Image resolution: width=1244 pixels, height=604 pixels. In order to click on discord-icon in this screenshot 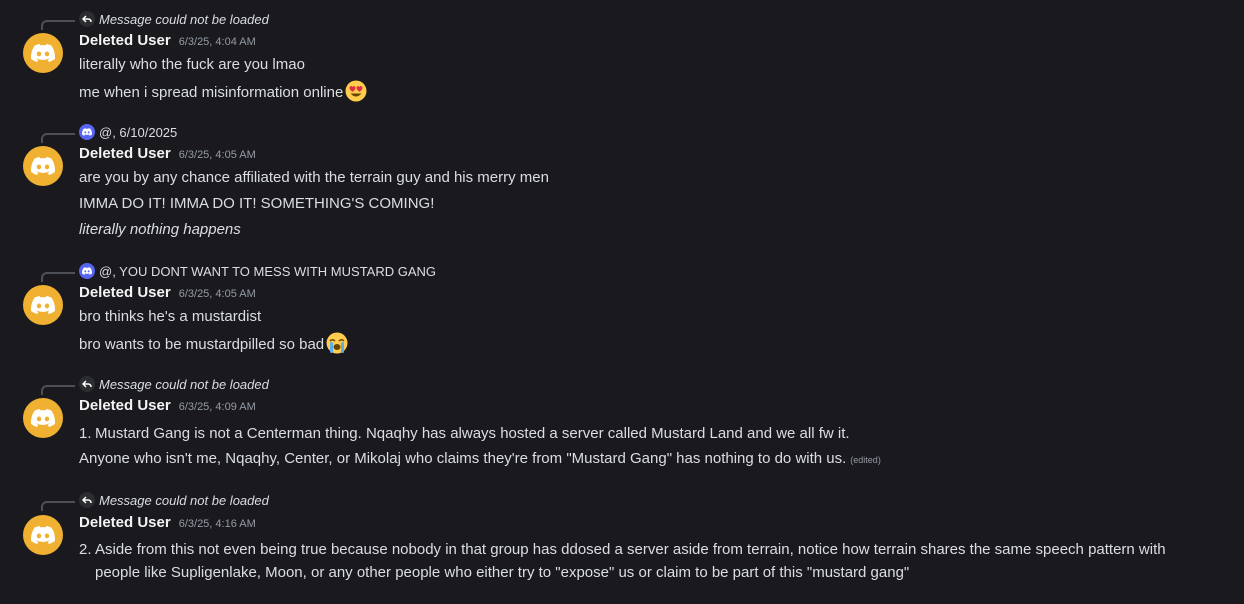, I will do `click(43, 535)`.